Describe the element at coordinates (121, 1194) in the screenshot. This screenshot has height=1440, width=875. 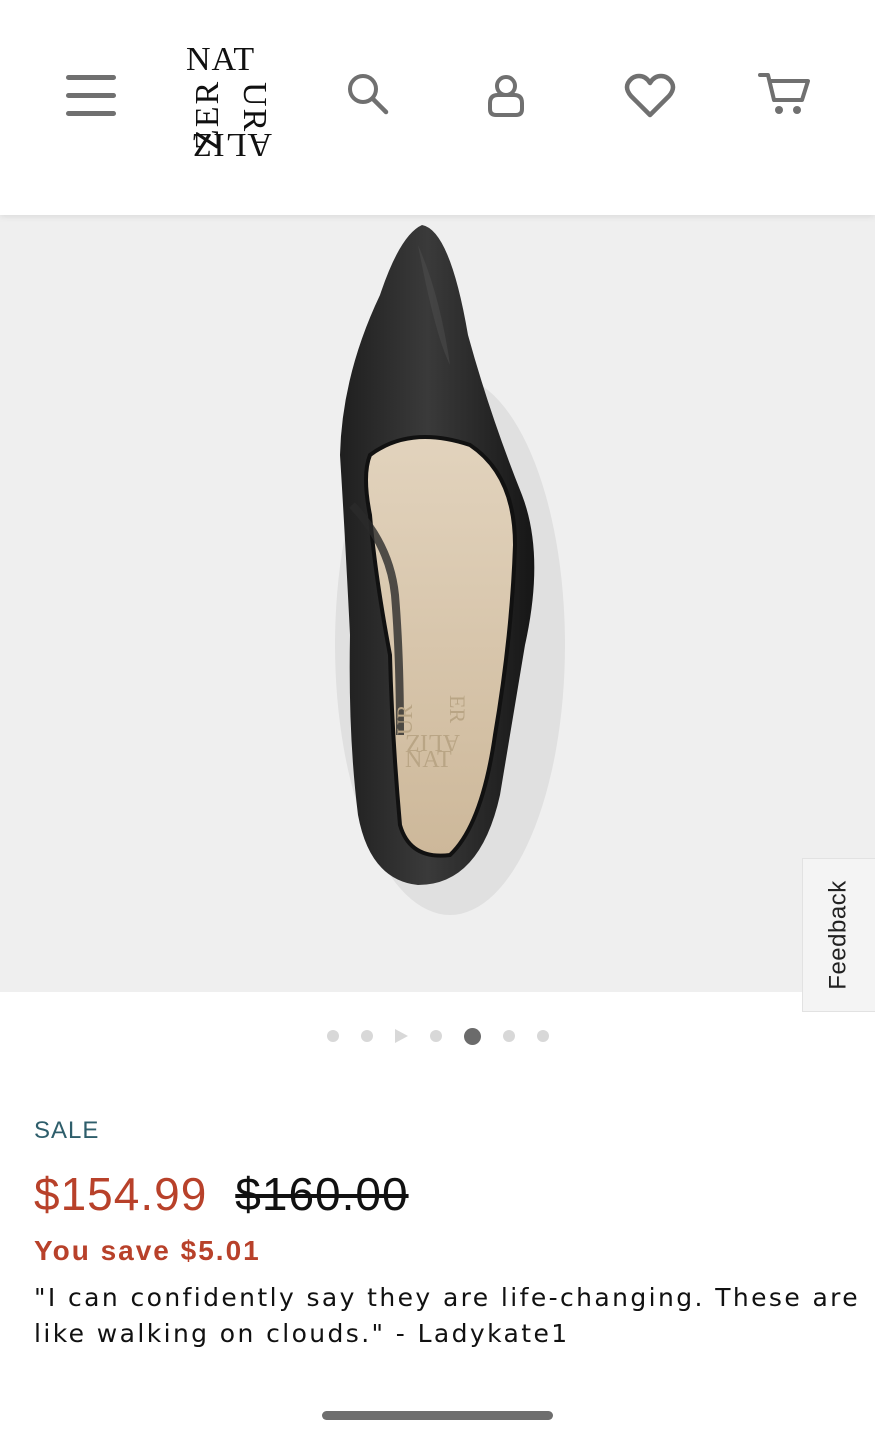
I see `sale-price: $154.99` at that location.